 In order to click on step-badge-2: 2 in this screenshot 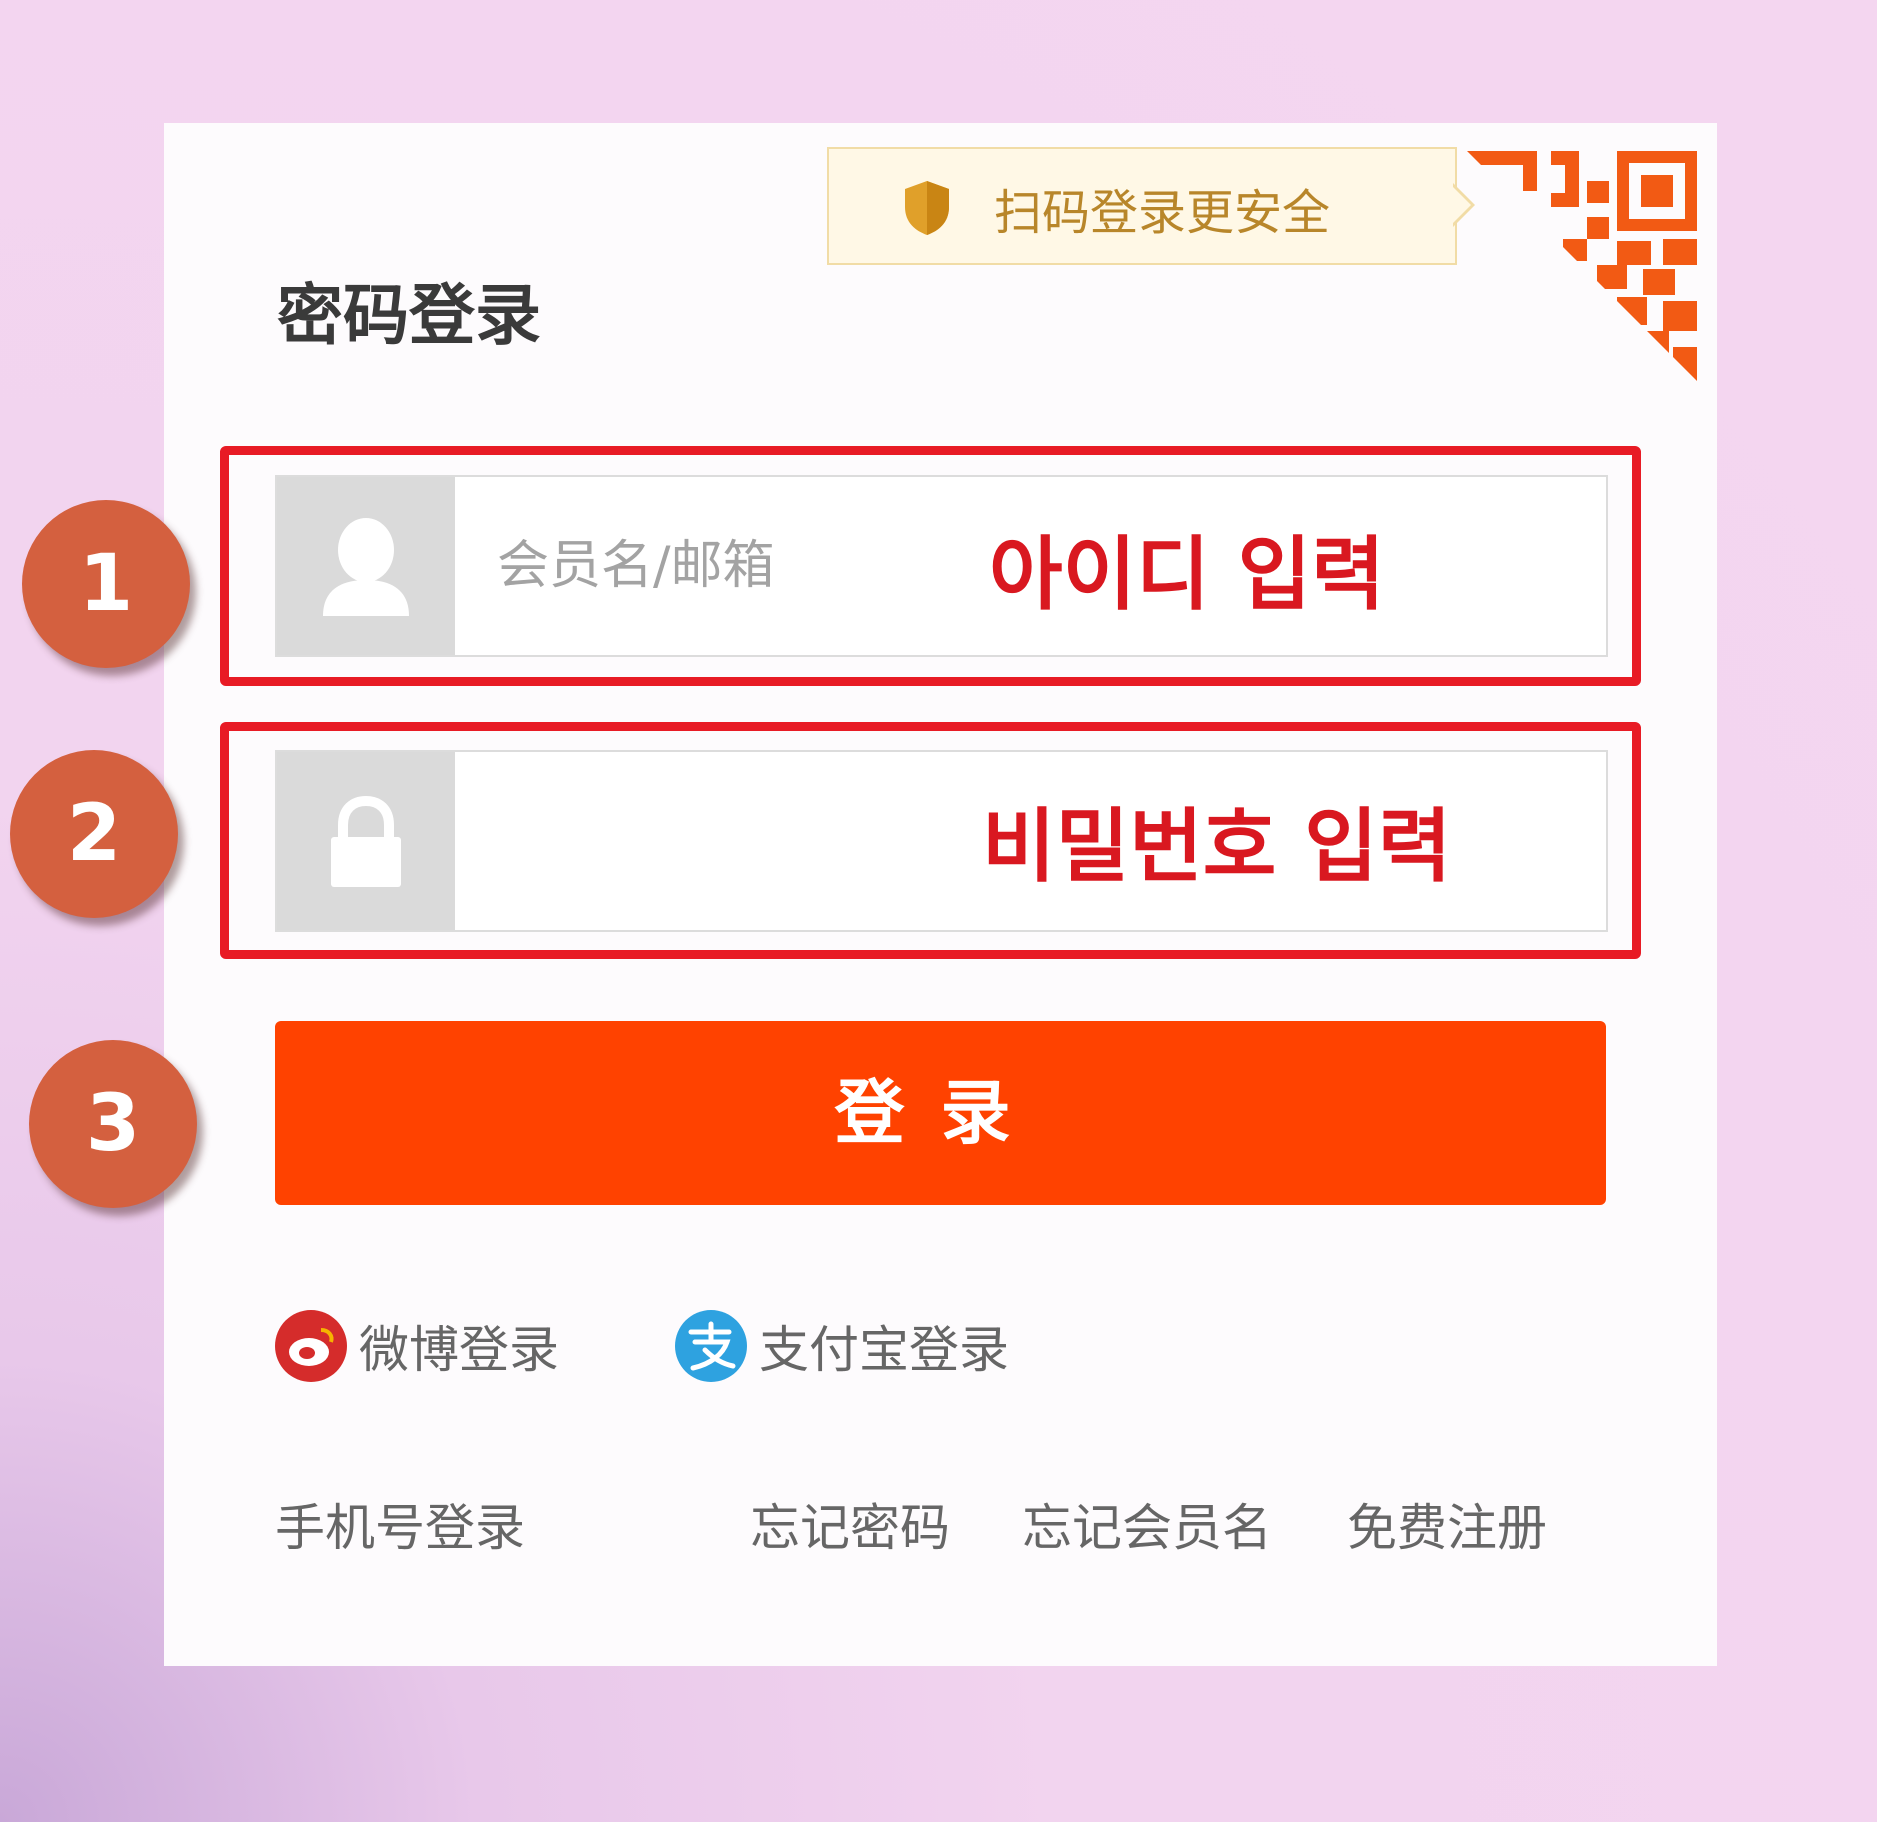, I will do `click(94, 834)`.